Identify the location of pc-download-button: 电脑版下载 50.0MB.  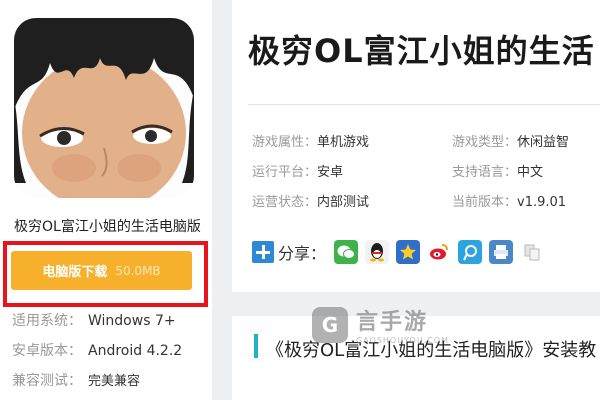
(101, 270).